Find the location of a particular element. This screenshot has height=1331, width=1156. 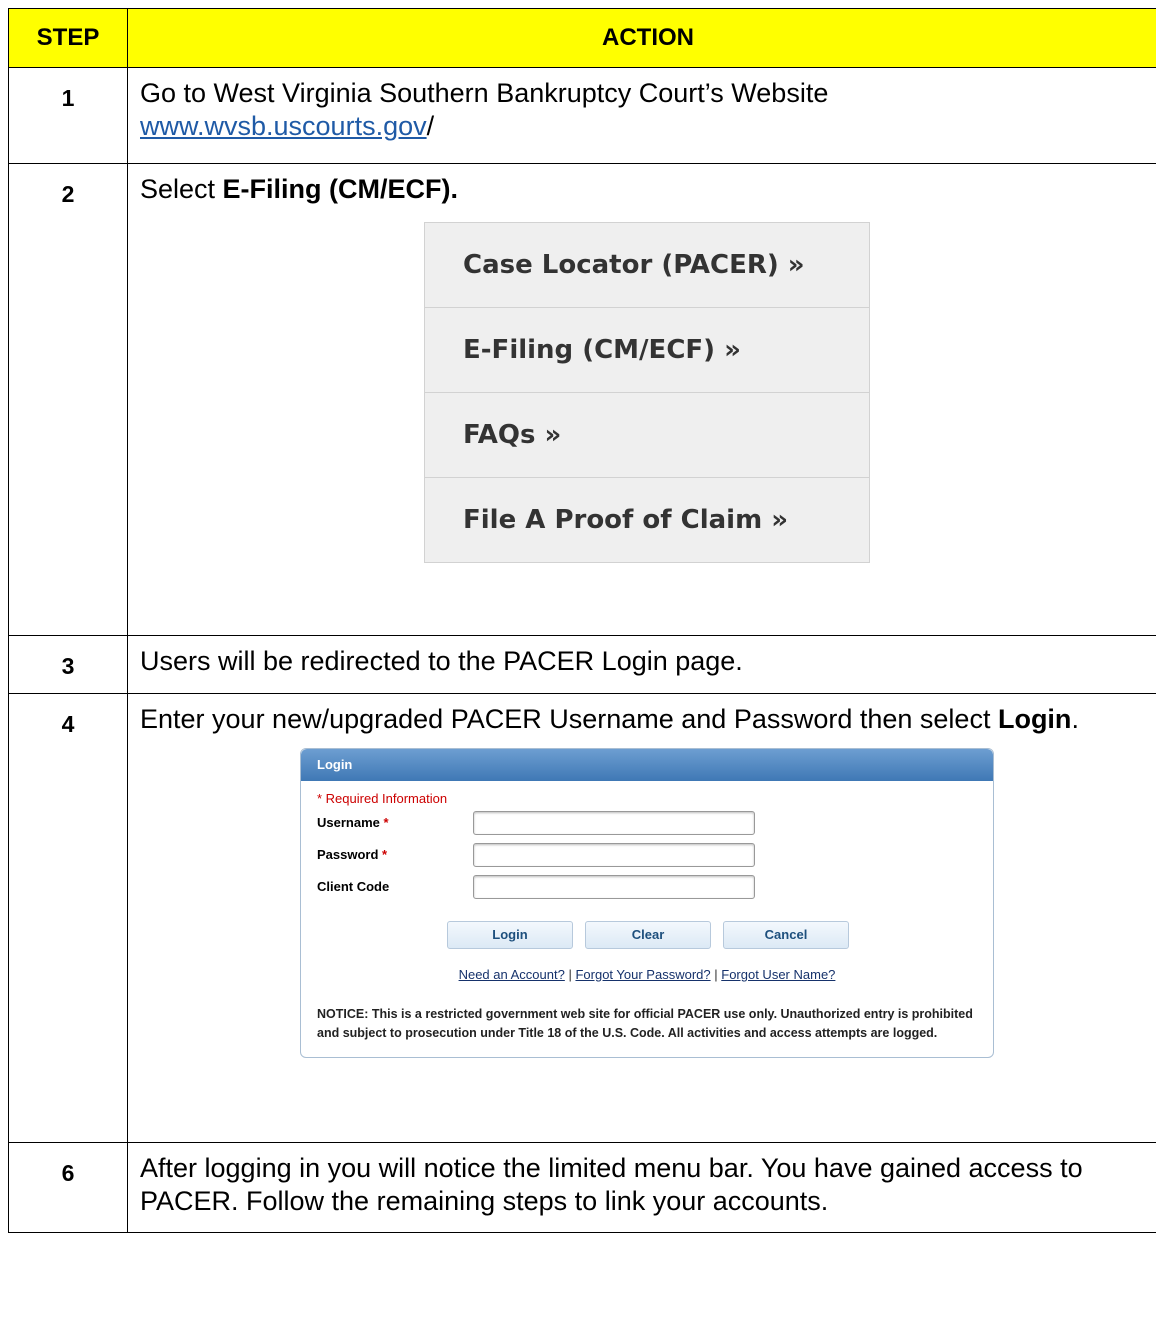

menu-item-e-filing: E-Filing (CM/ECF) » is located at coordinates (647, 350).